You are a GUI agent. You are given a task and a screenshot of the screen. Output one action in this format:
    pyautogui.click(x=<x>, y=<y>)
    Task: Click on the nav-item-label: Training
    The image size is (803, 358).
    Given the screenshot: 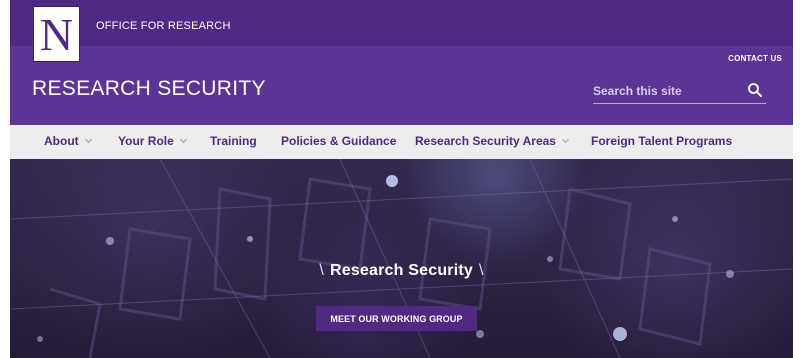 What is the action you would take?
    pyautogui.click(x=233, y=141)
    